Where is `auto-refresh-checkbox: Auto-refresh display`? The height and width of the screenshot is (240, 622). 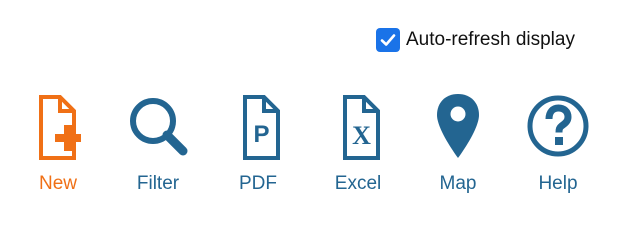
auto-refresh-checkbox: Auto-refresh display is located at coordinates (475, 40).